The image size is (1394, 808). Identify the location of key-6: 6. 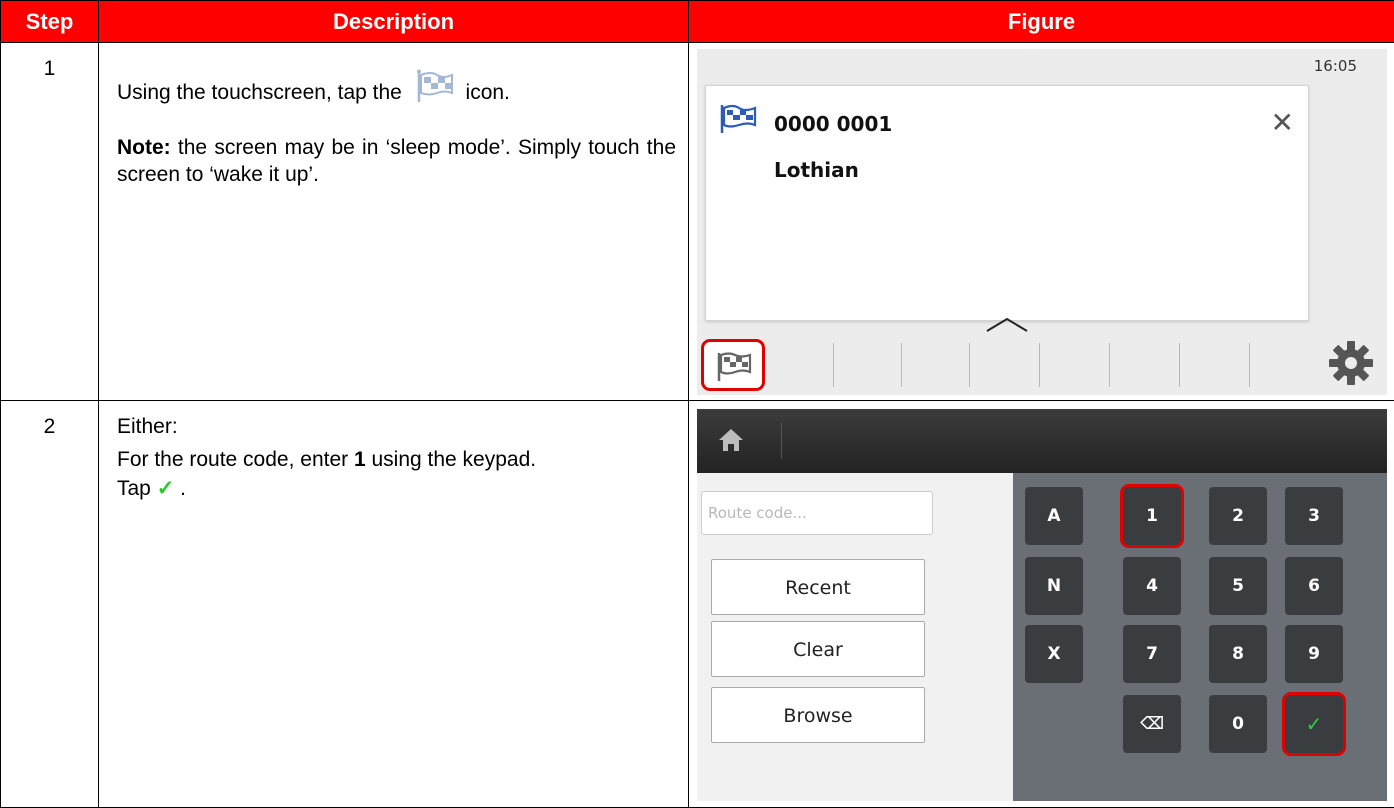
(1314, 586).